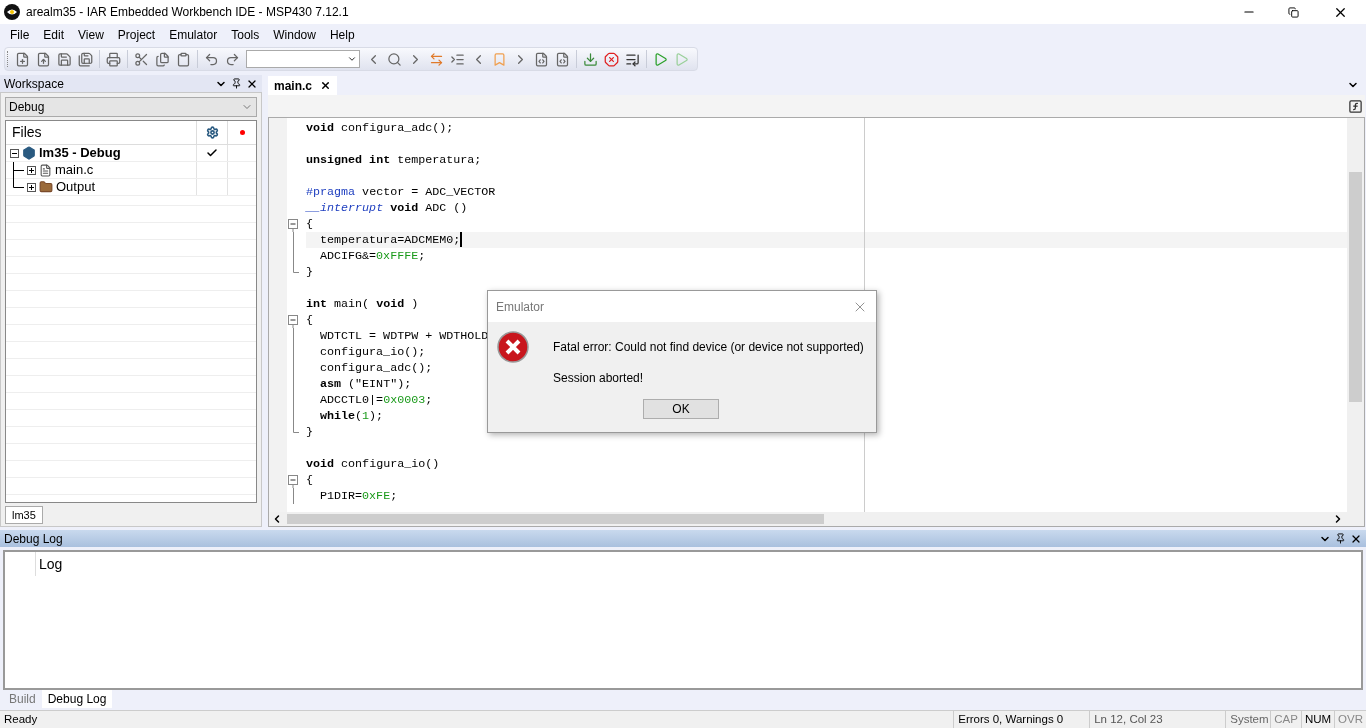  Describe the element at coordinates (404, 336) in the screenshot. I see `code-line: WDTCTL = WDTPW + WDTHOLD` at that location.